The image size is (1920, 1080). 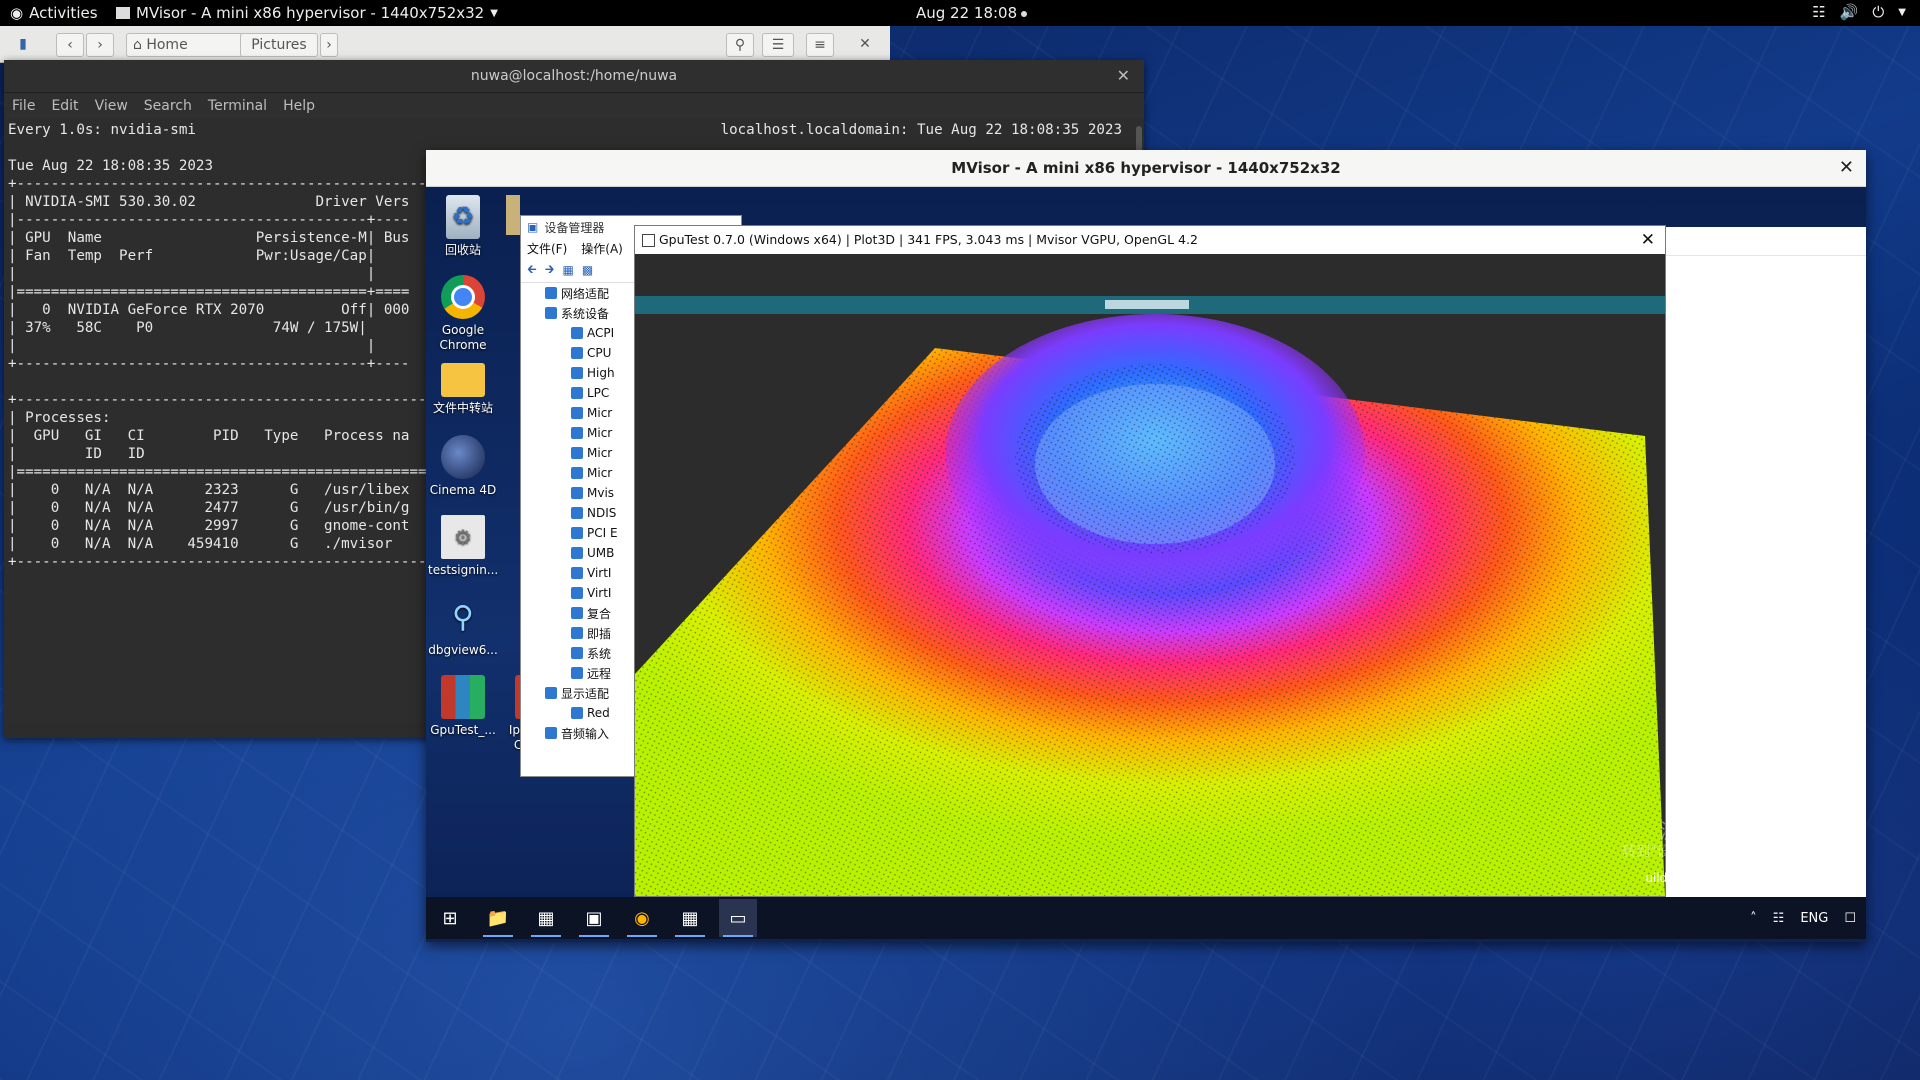 I want to click on taskbar-file-explorer: 📁, so click(x=498, y=918).